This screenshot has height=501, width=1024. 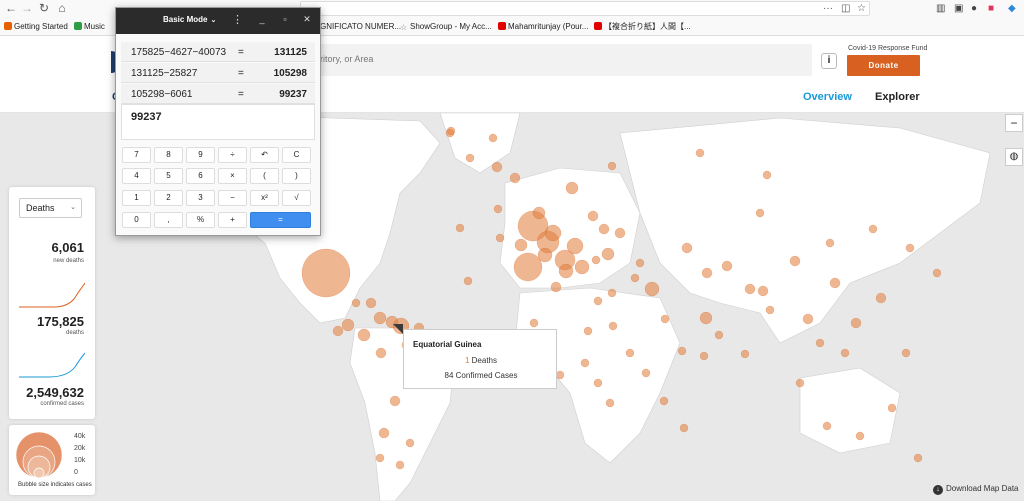 What do you see at coordinates (827, 97) in the screenshot?
I see `tab-overview: Overview` at bounding box center [827, 97].